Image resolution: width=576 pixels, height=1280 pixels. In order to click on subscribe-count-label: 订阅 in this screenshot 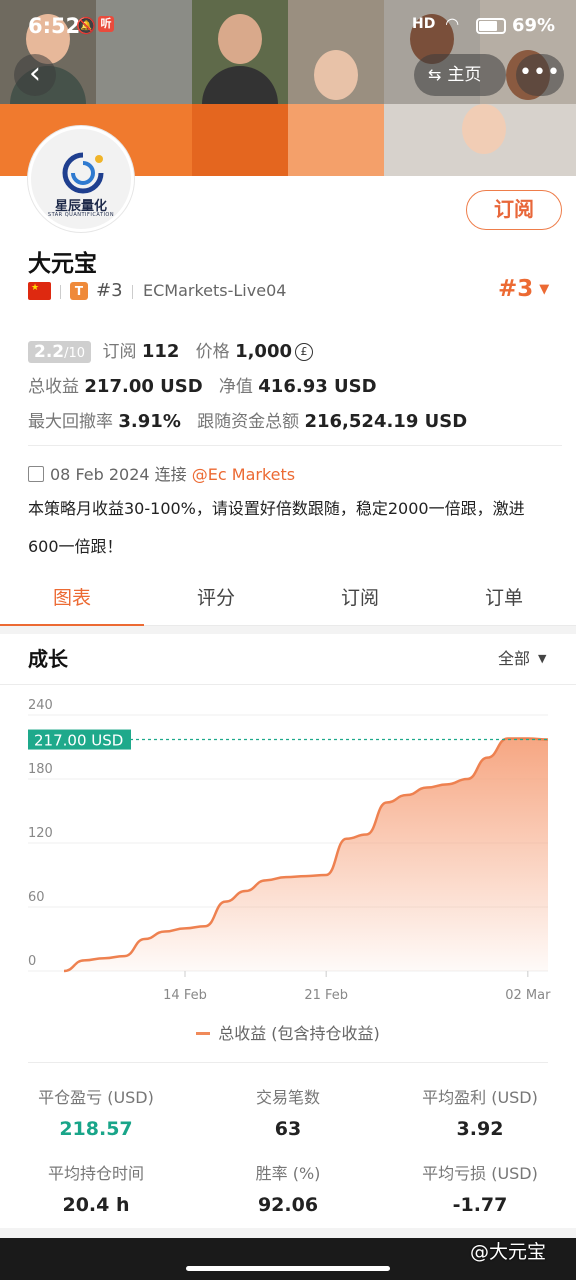, I will do `click(119, 352)`.